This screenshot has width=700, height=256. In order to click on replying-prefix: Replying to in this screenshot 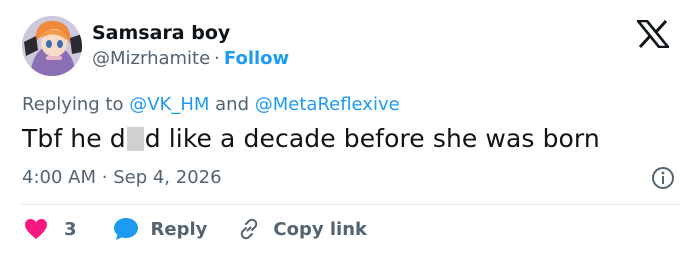, I will do `click(73, 104)`.